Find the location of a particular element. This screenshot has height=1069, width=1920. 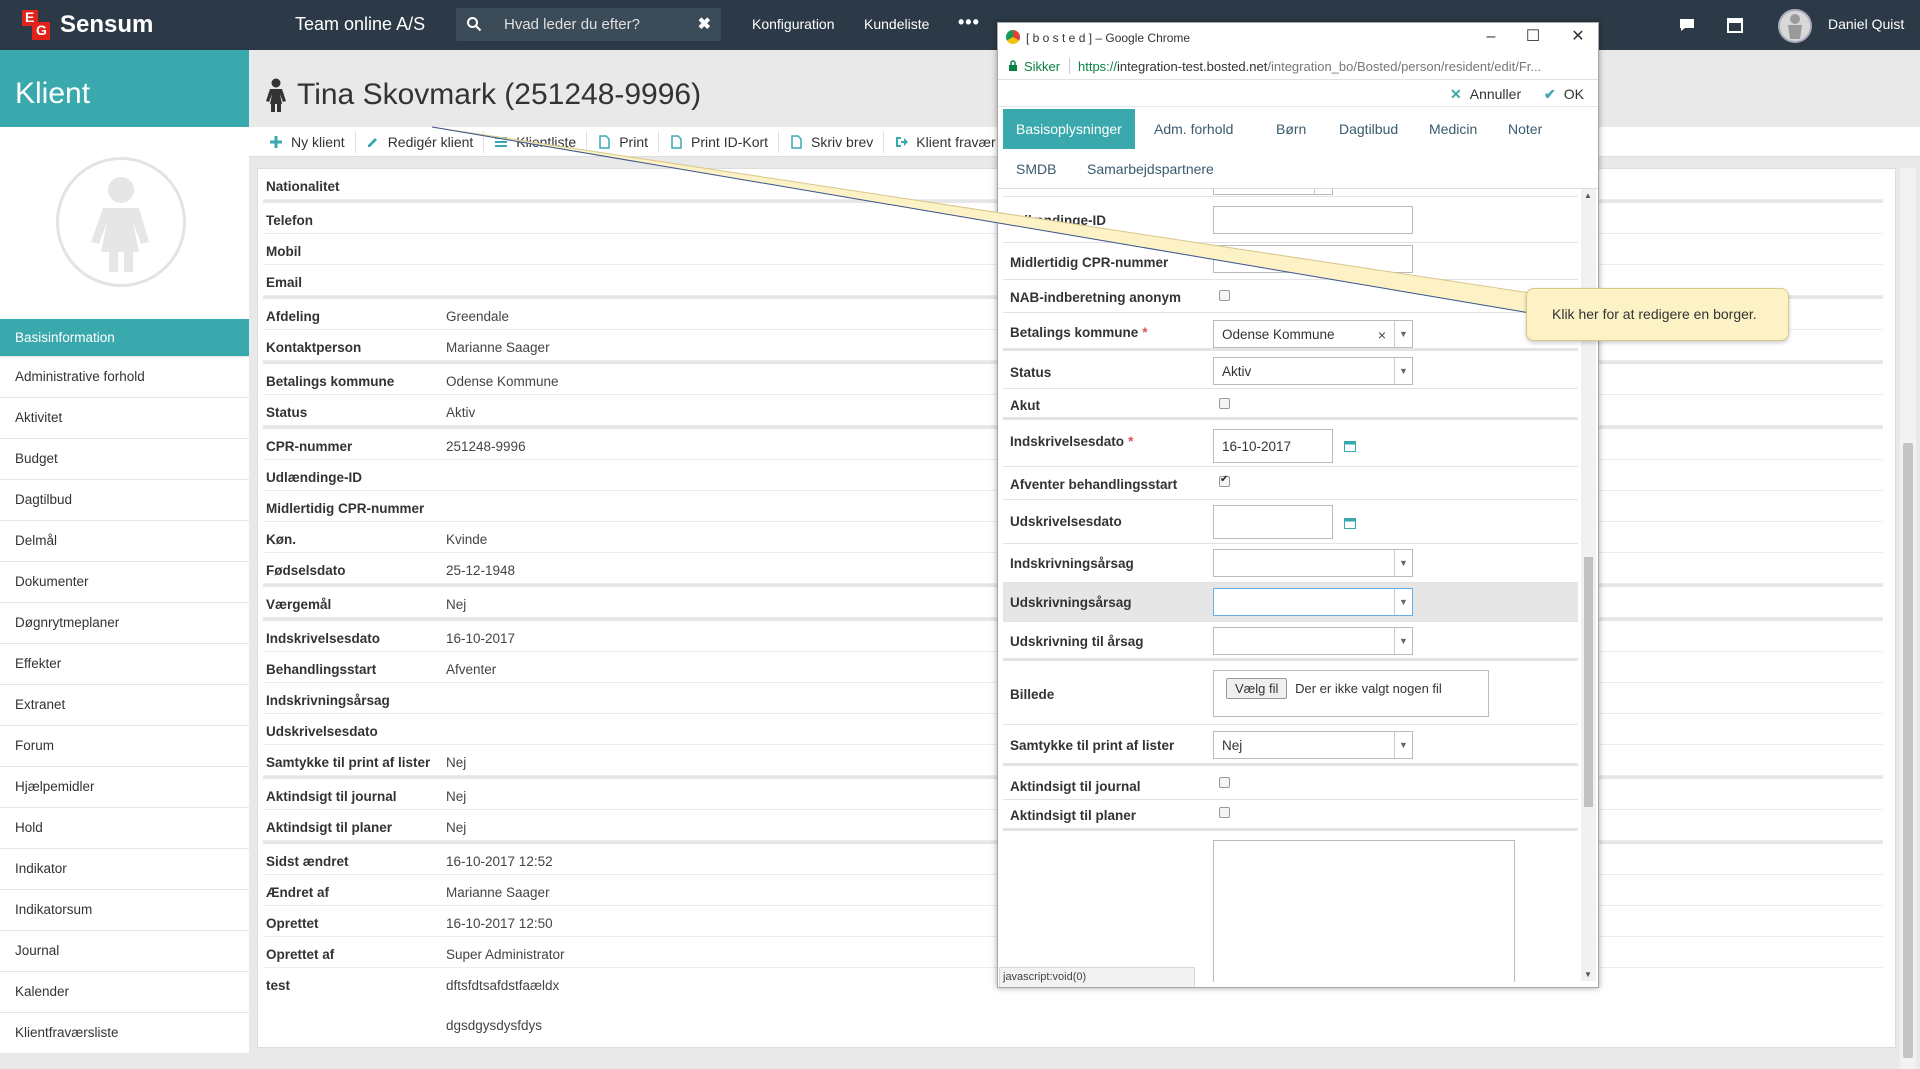

popup-scrollbar-thumb is located at coordinates (1588, 682).